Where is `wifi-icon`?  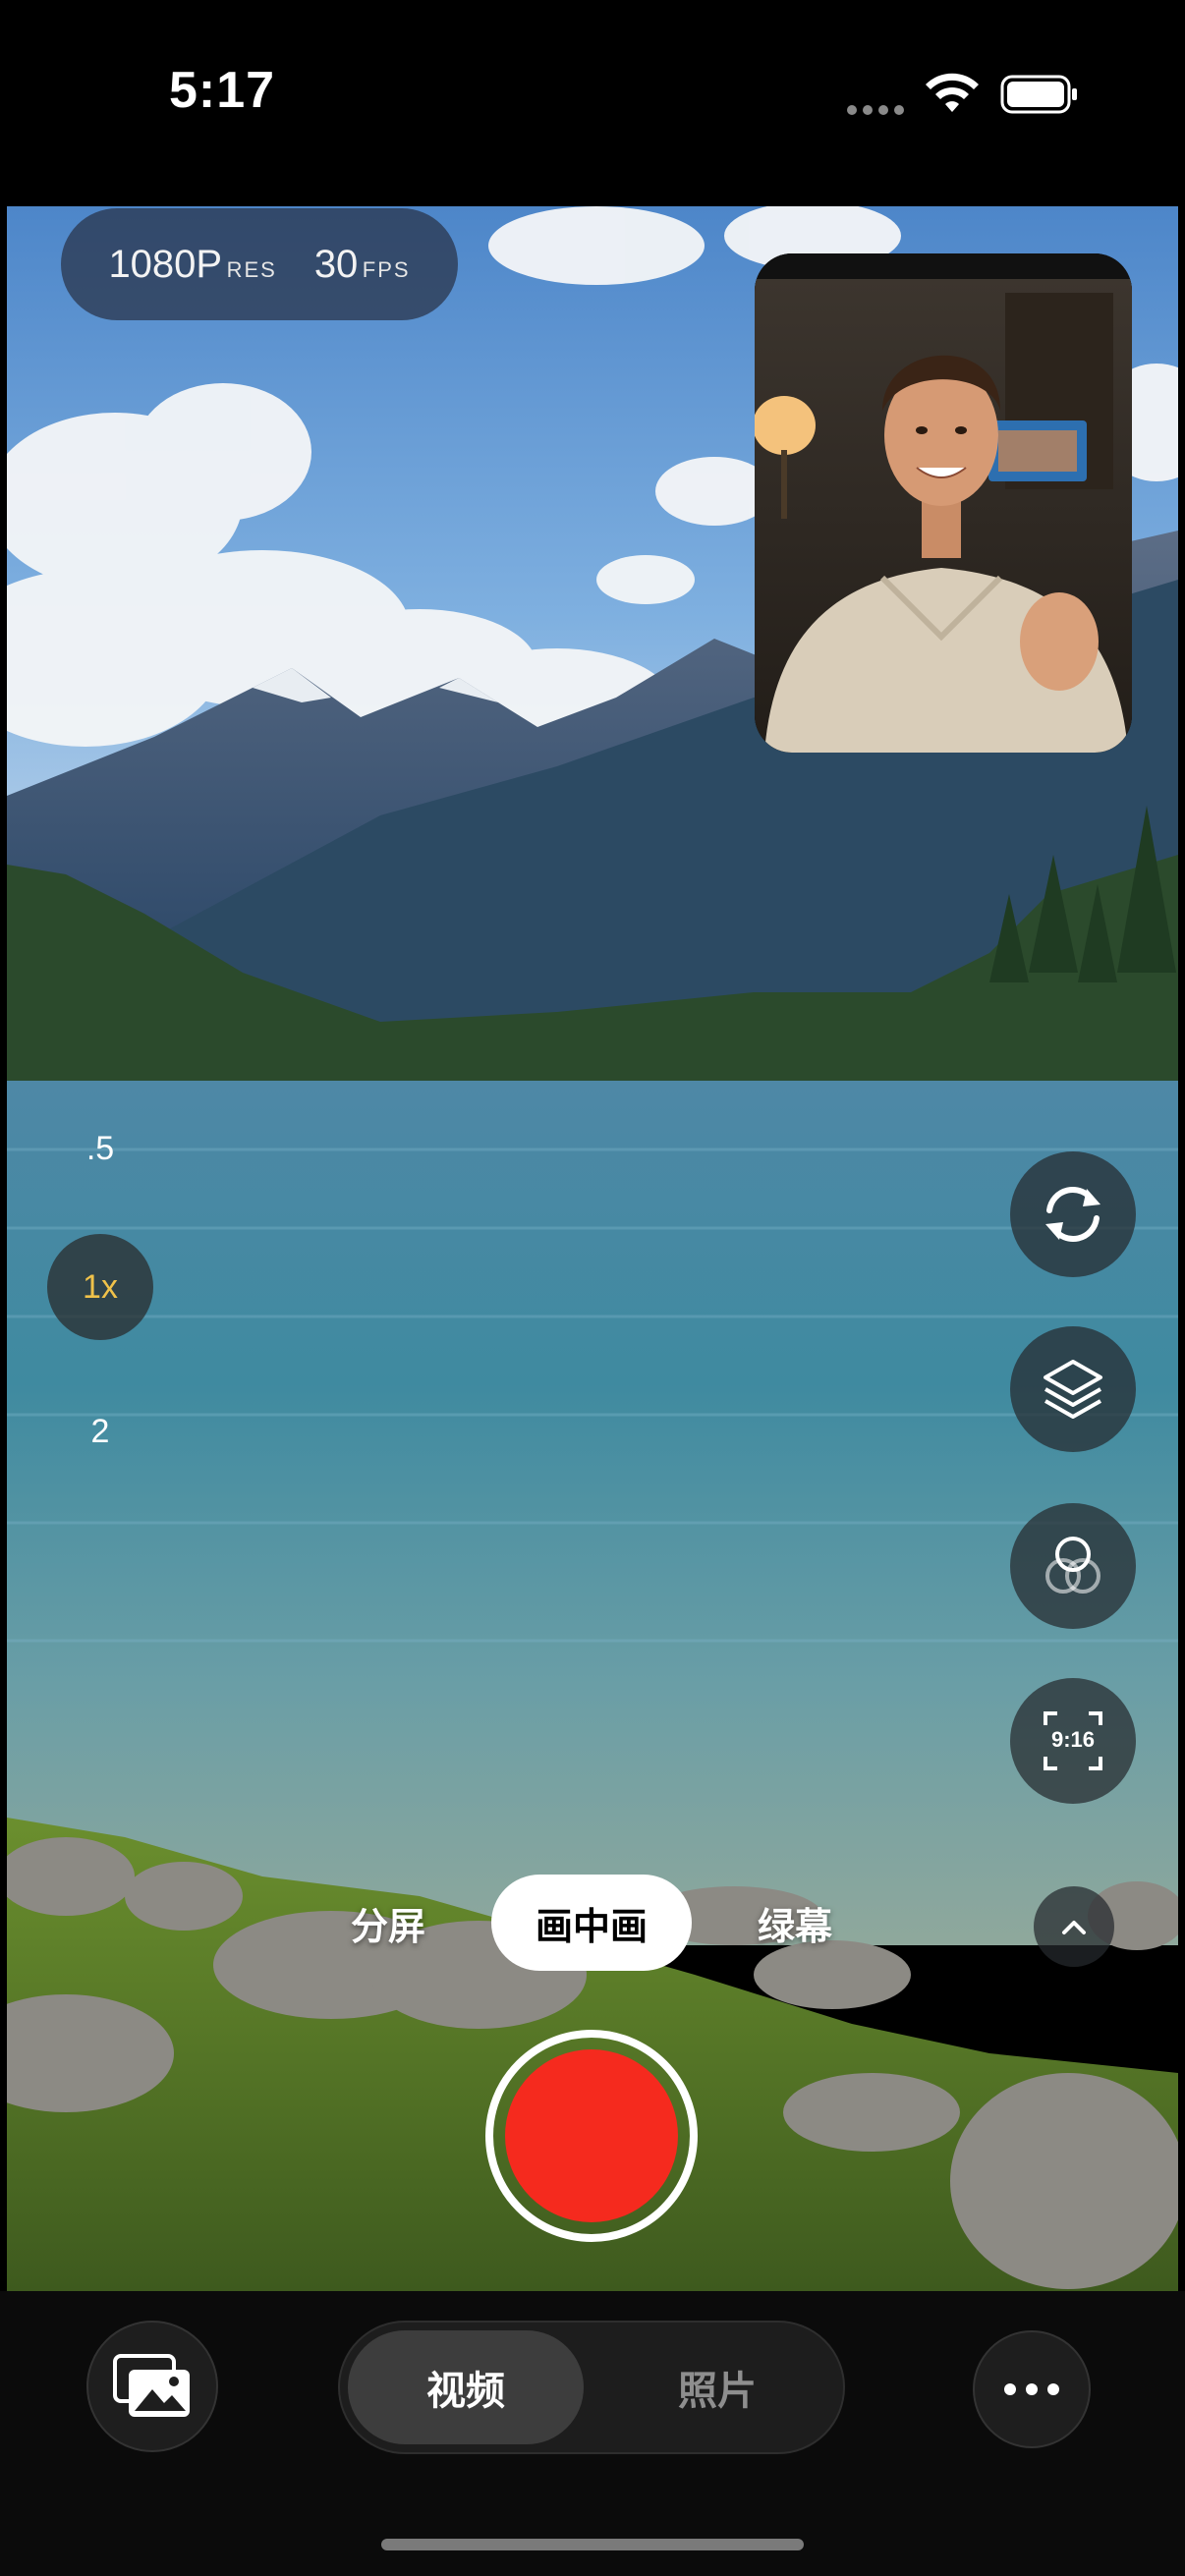
wifi-icon is located at coordinates (953, 92).